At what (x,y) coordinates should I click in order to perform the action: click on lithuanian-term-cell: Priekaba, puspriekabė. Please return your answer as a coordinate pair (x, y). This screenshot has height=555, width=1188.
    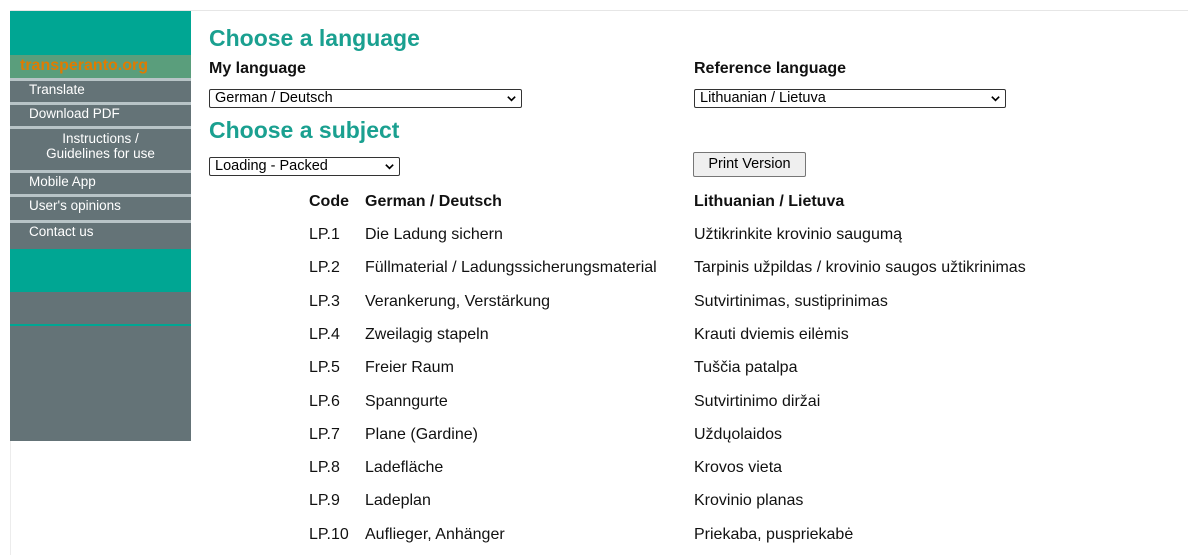
    Looking at the image, I should click on (774, 534).